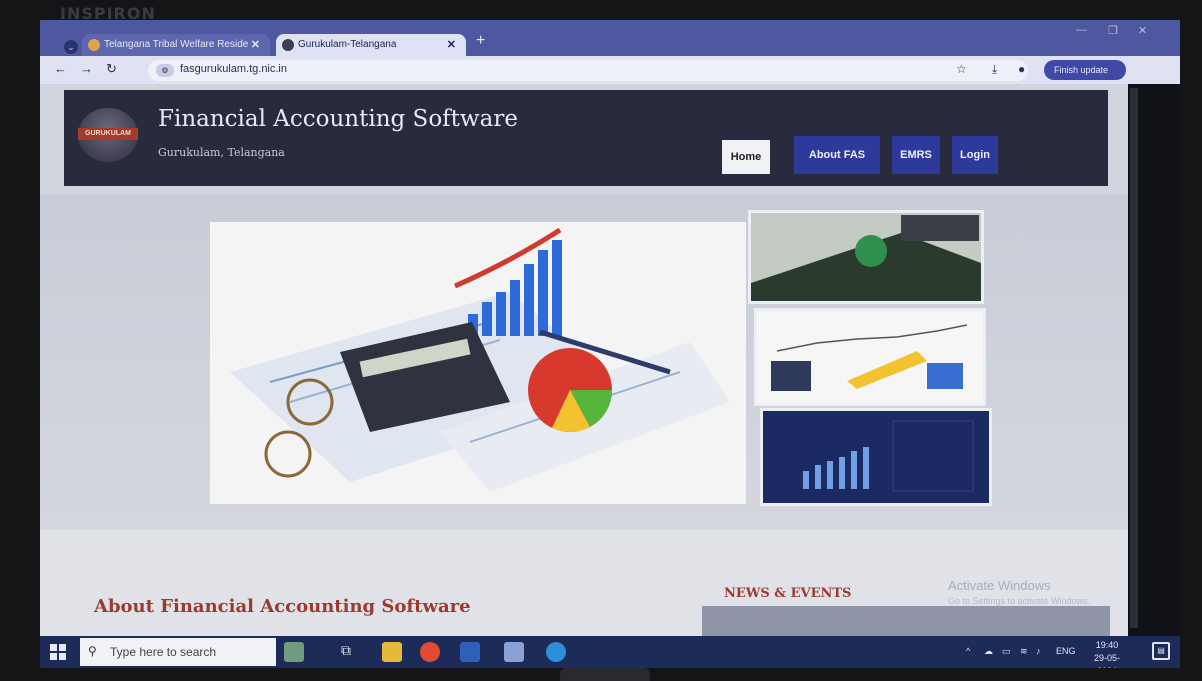 The width and height of the screenshot is (1202, 681). Describe the element at coordinates (470, 652) in the screenshot. I see `word-icon` at that location.